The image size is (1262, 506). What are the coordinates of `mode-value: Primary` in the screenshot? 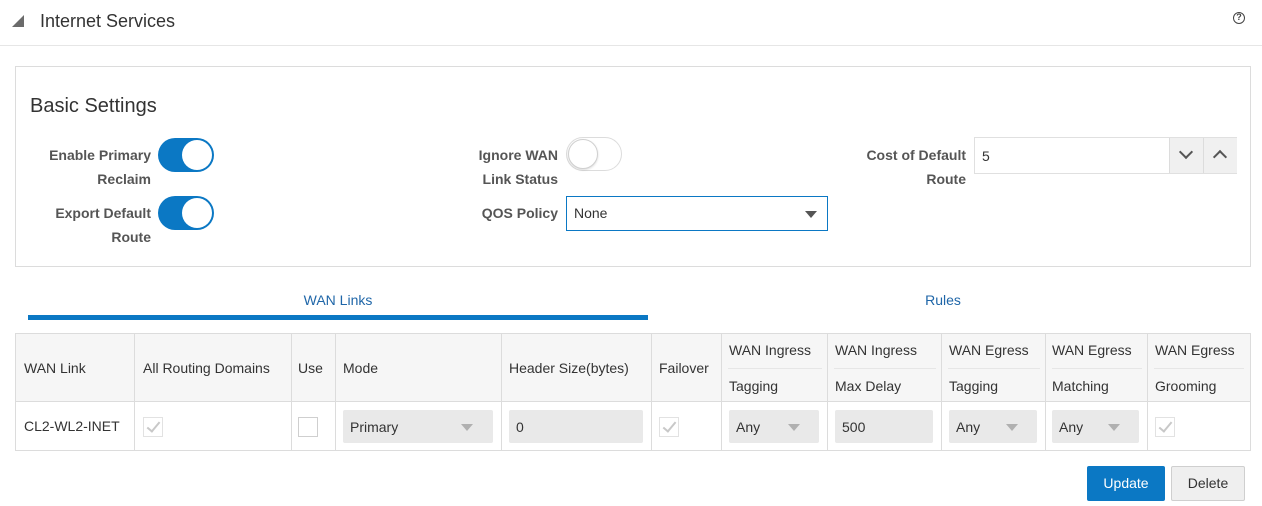 It's located at (374, 427).